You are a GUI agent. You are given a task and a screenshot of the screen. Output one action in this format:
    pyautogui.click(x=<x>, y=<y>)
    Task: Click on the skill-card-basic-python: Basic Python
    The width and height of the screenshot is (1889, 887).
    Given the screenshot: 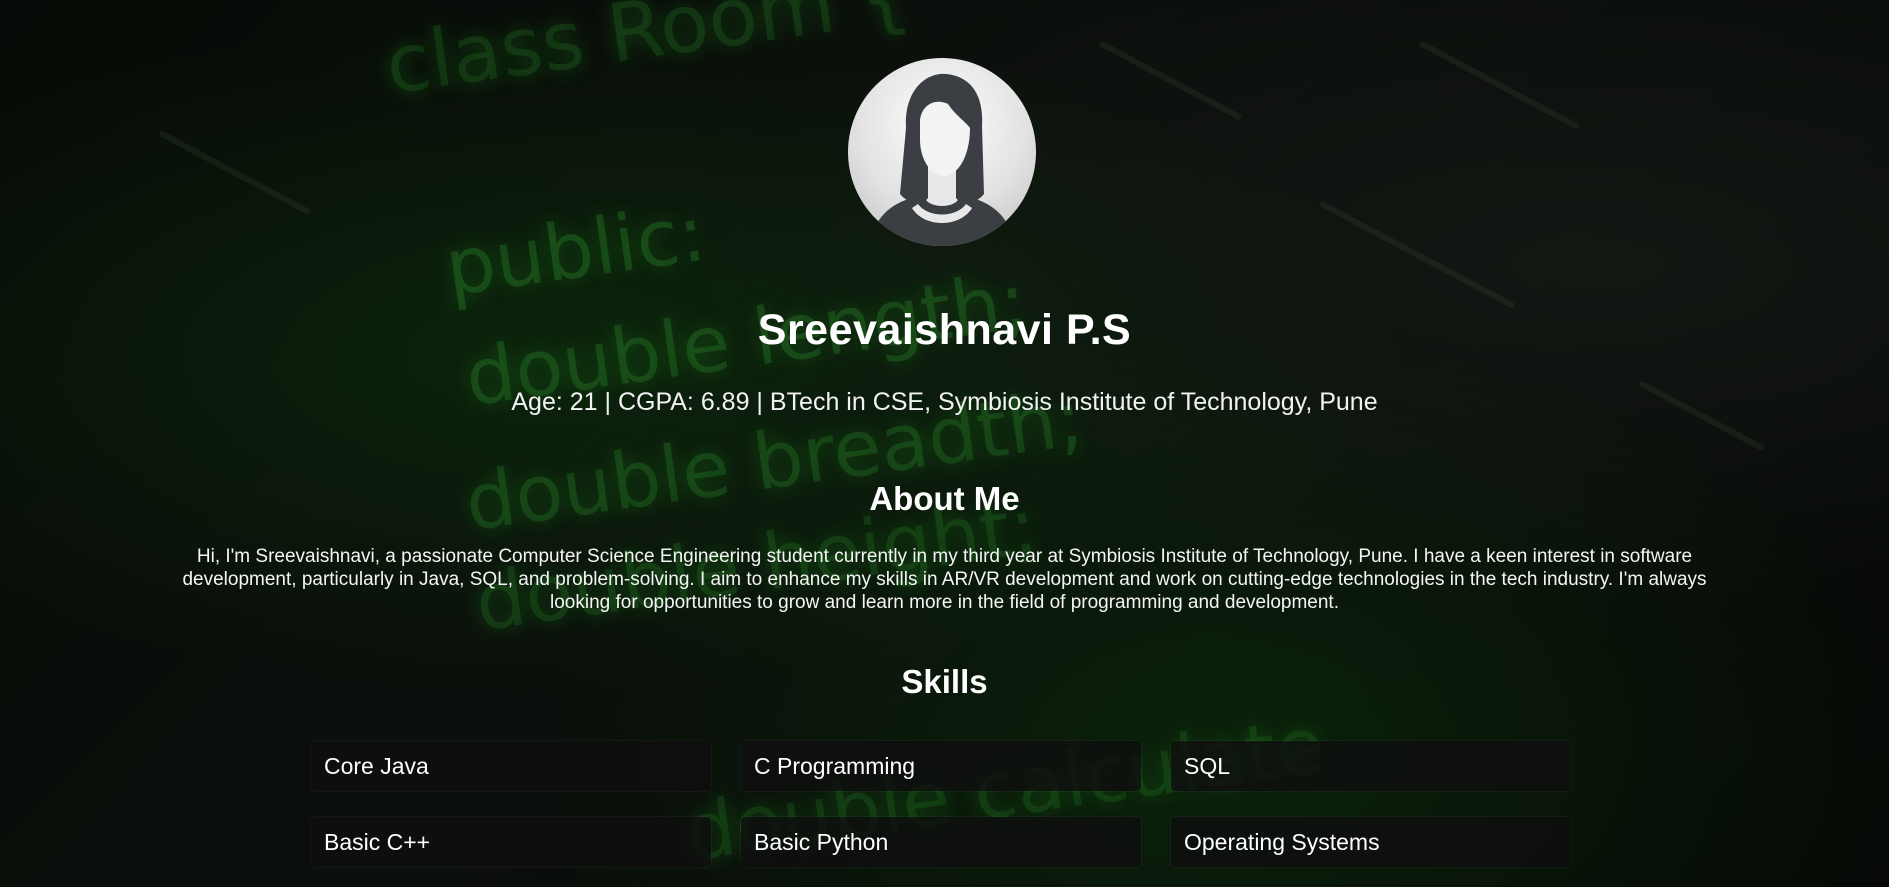 What is the action you would take?
    pyautogui.click(x=941, y=842)
    